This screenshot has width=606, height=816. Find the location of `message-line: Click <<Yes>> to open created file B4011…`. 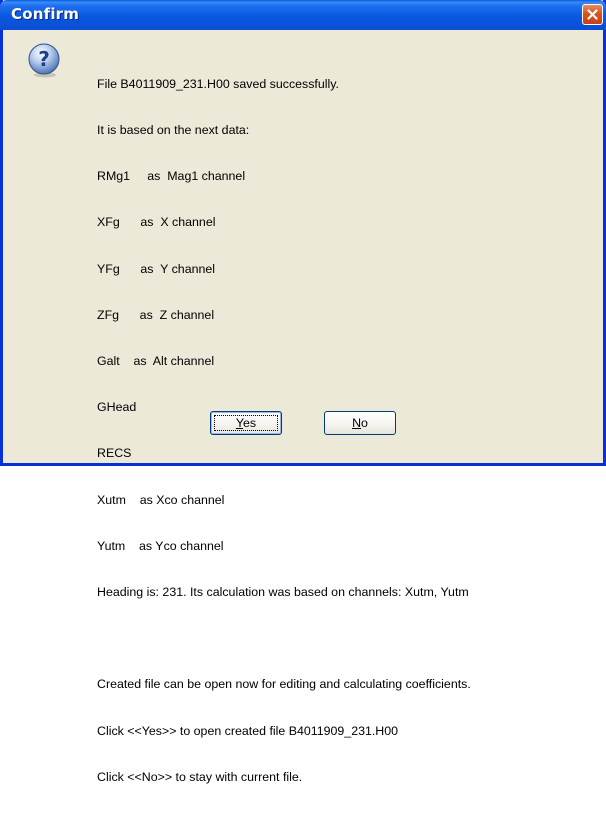

message-line: Click <<Yes>> to open created file B4011… is located at coordinates (248, 730).